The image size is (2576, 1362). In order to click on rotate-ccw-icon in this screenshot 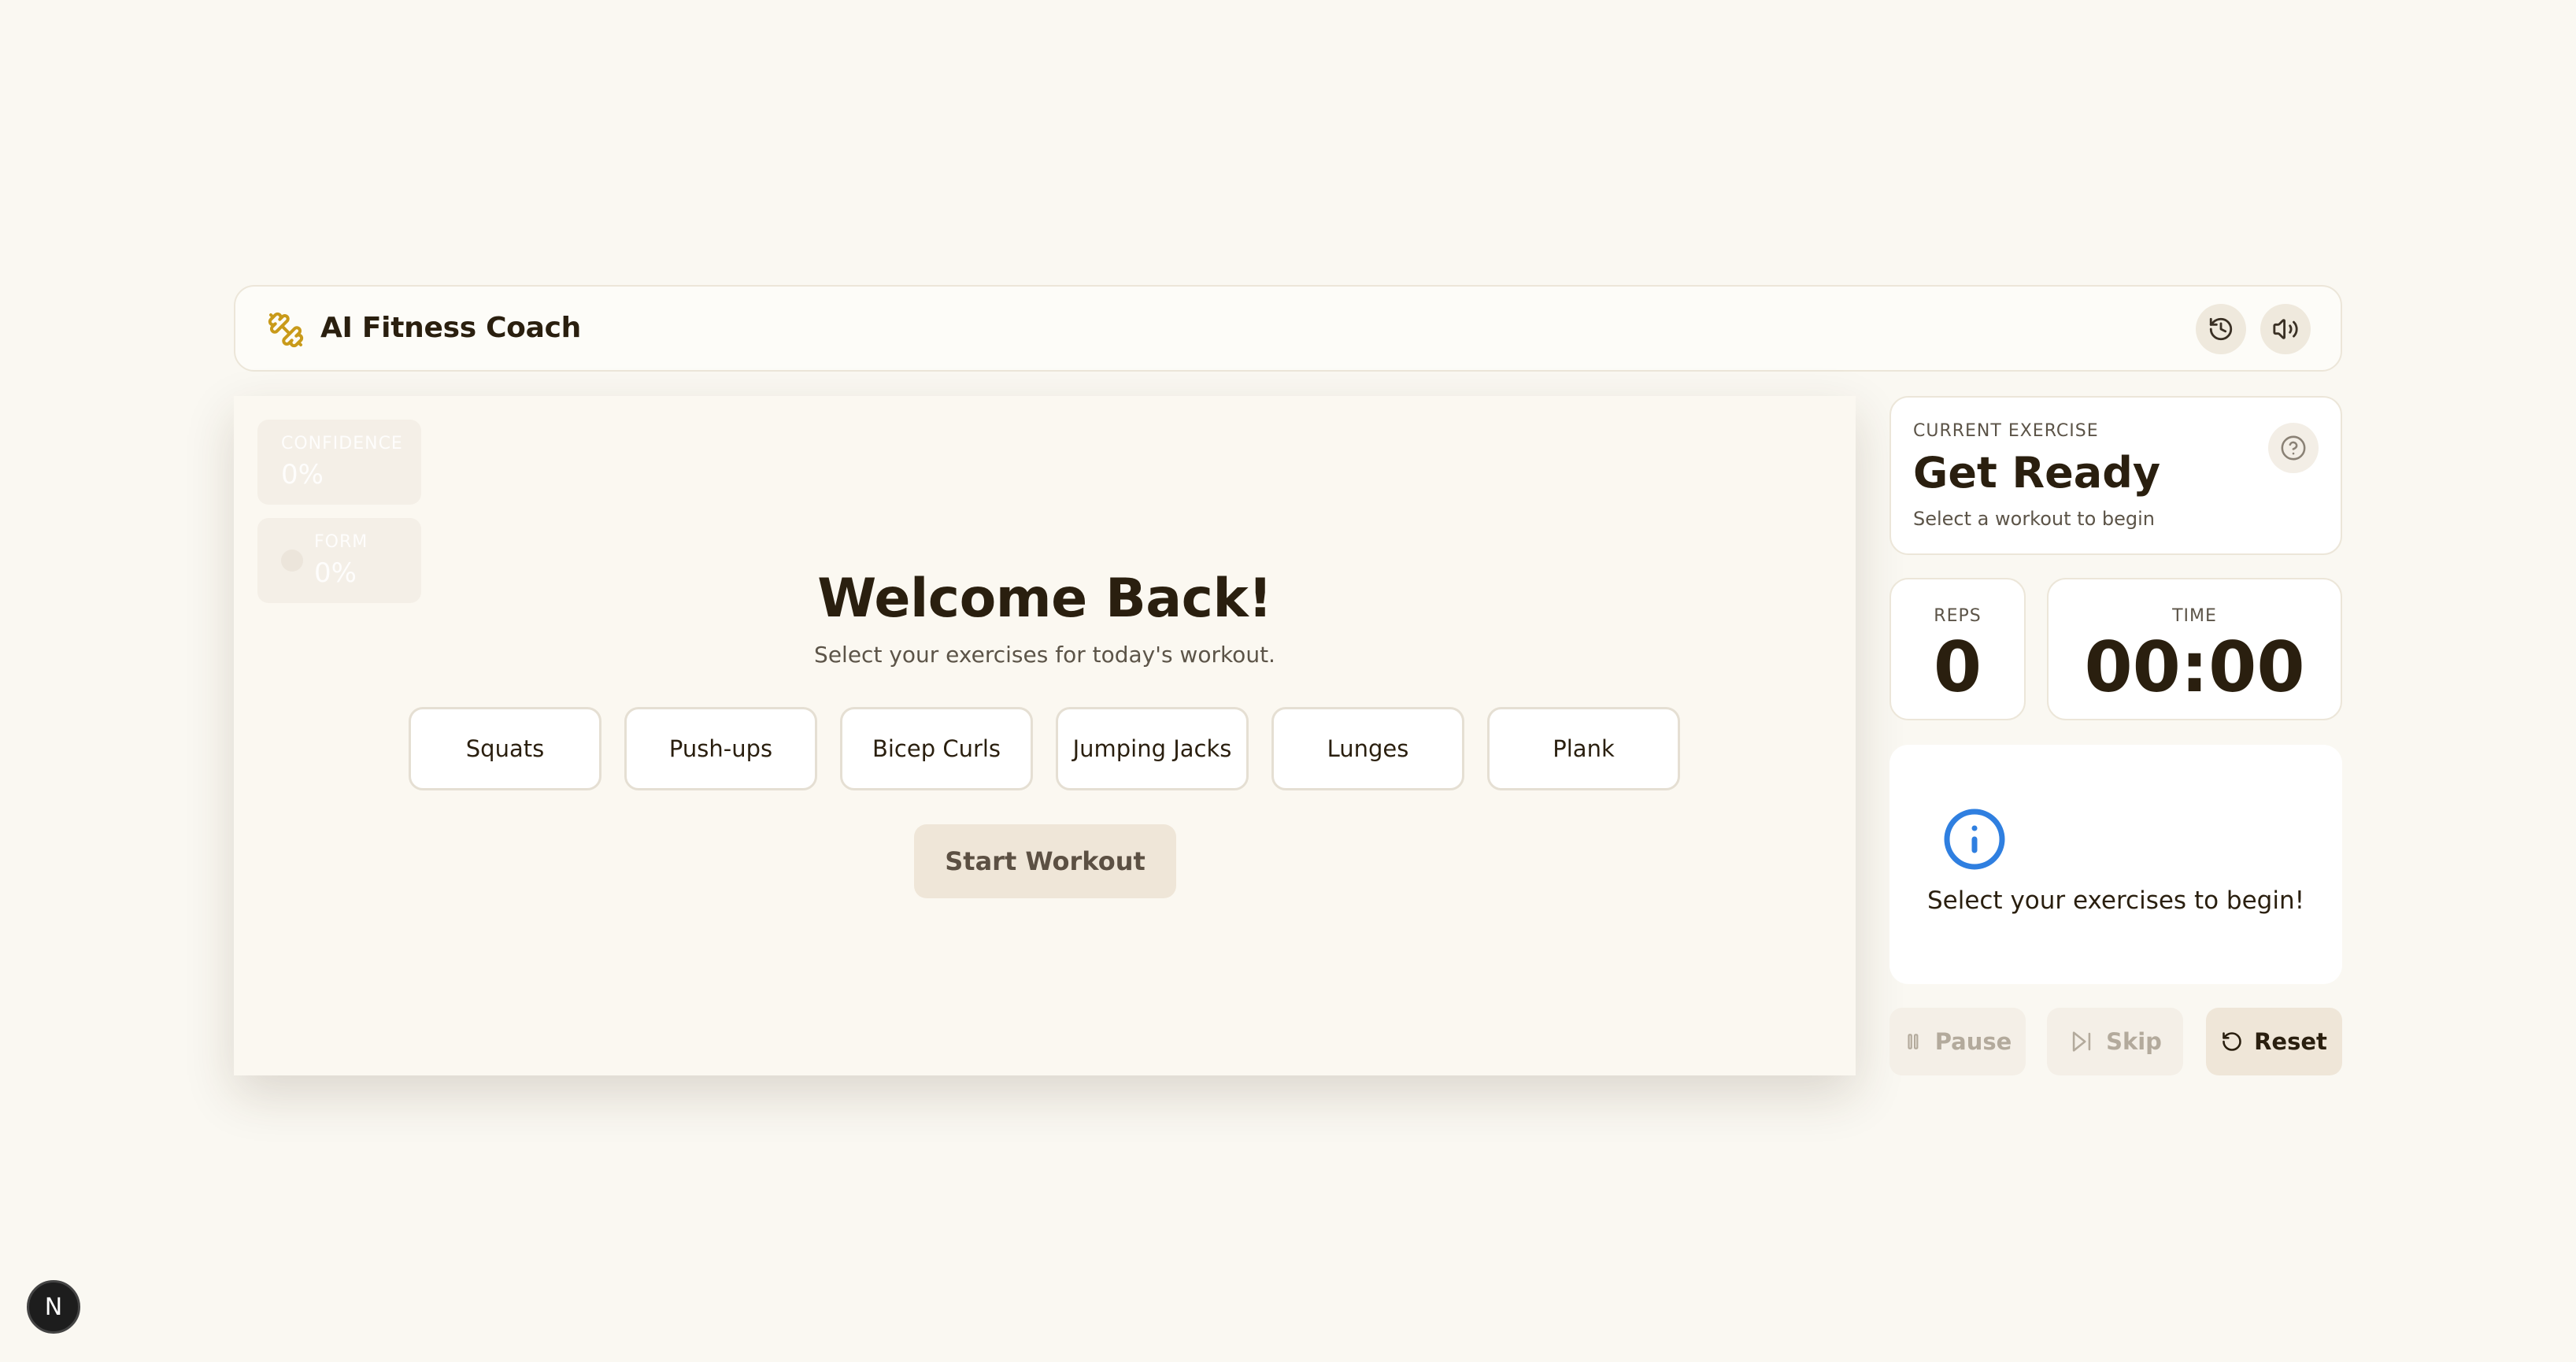, I will do `click(2232, 1041)`.